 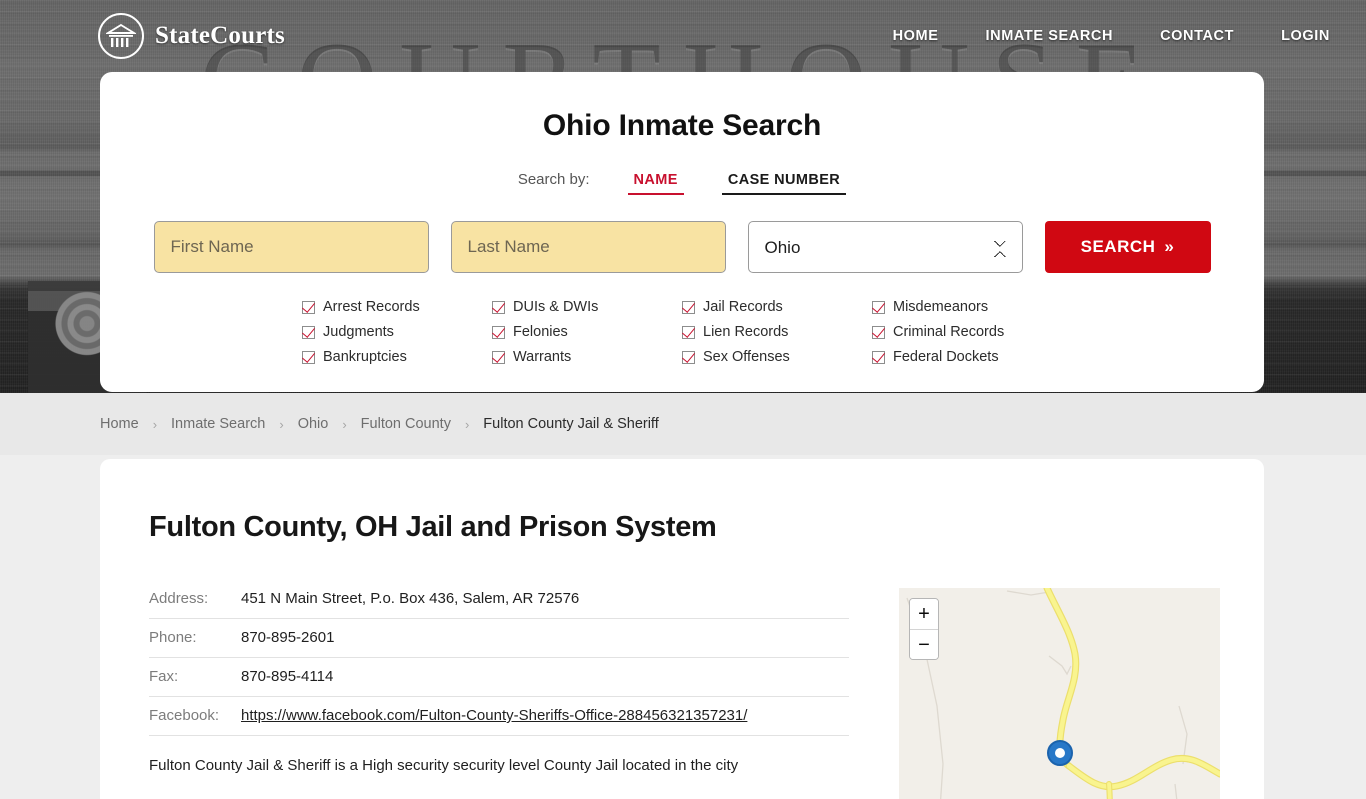 I want to click on record-type-label: DUIs & DWIs, so click(x=556, y=307).